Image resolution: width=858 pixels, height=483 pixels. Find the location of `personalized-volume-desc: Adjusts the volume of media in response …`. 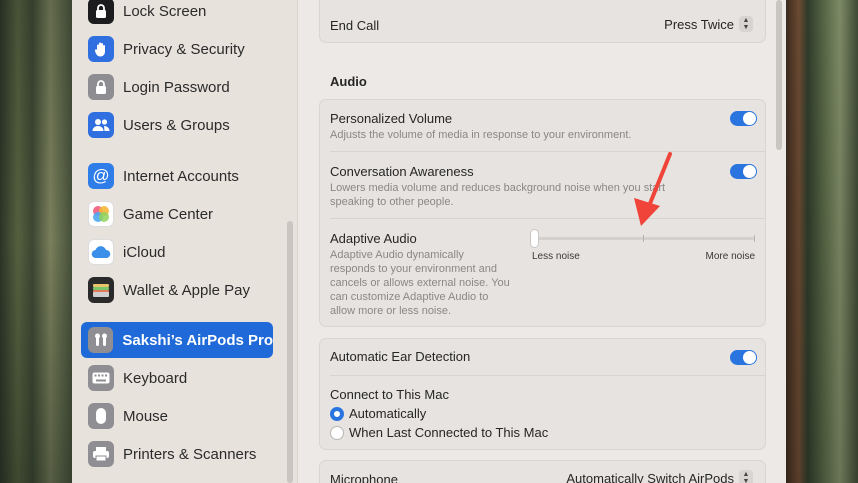

personalized-volume-desc: Adjusts the volume of media in response … is located at coordinates (481, 135).